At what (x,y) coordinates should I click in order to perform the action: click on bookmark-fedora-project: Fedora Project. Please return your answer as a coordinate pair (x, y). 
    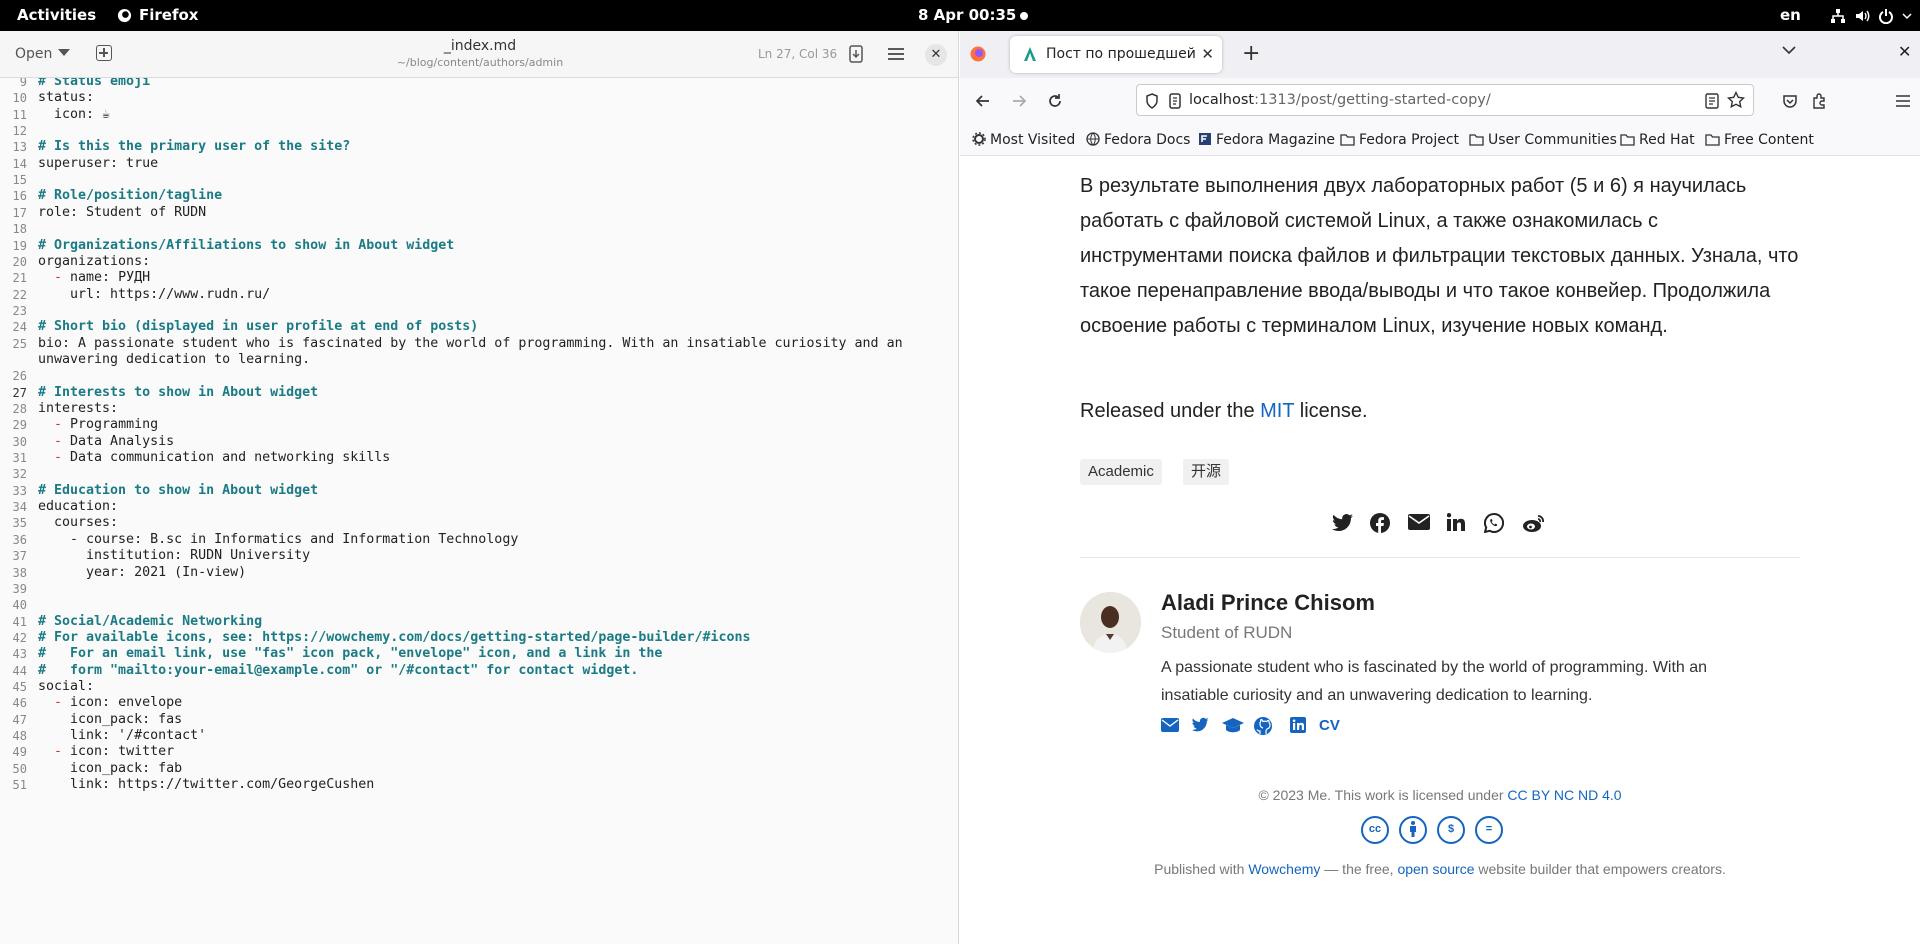
    Looking at the image, I should click on (1399, 140).